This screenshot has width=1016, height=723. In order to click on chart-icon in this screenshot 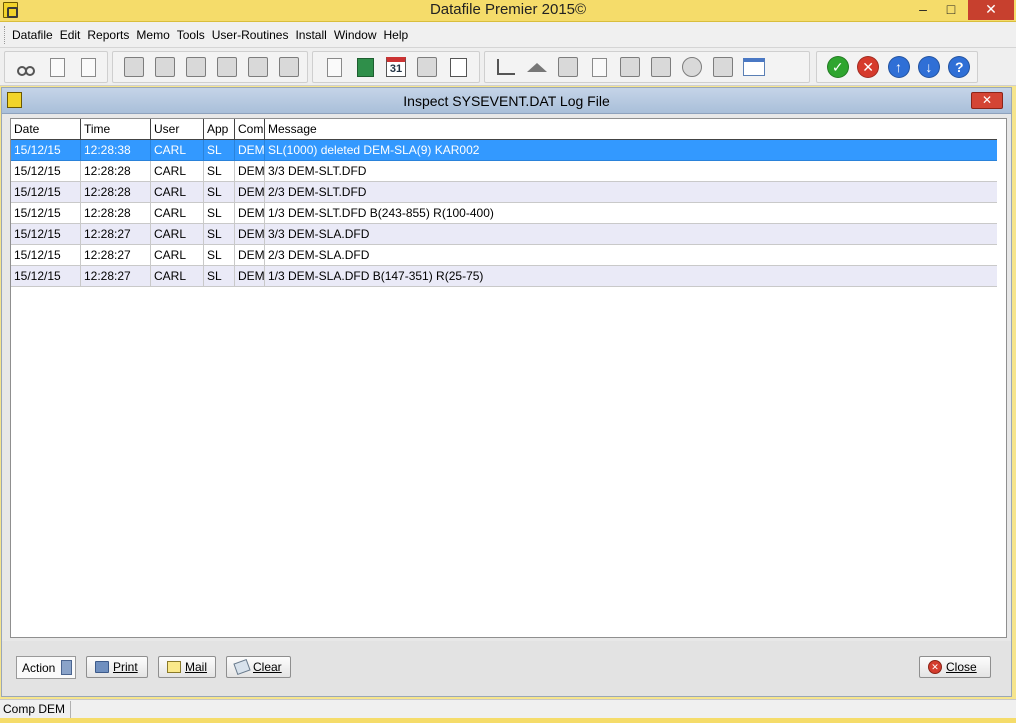, I will do `click(506, 67)`.